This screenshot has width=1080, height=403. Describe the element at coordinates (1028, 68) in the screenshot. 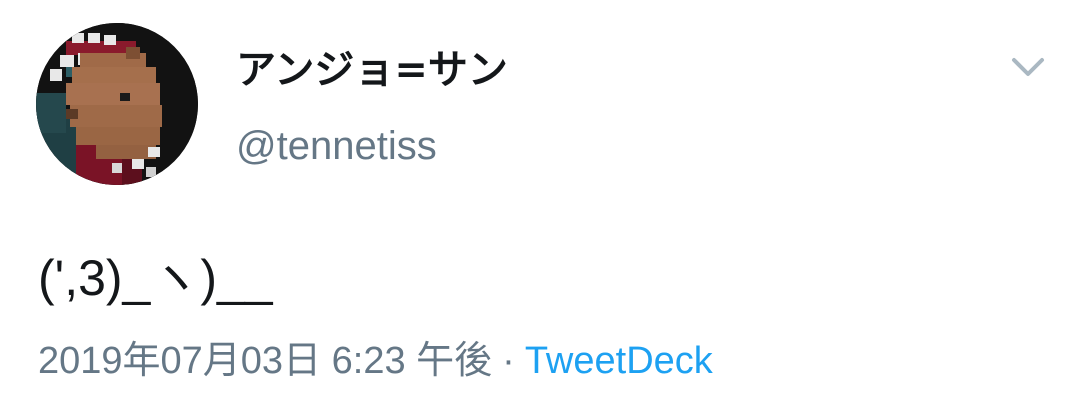

I see `chevron-down-icon` at that location.